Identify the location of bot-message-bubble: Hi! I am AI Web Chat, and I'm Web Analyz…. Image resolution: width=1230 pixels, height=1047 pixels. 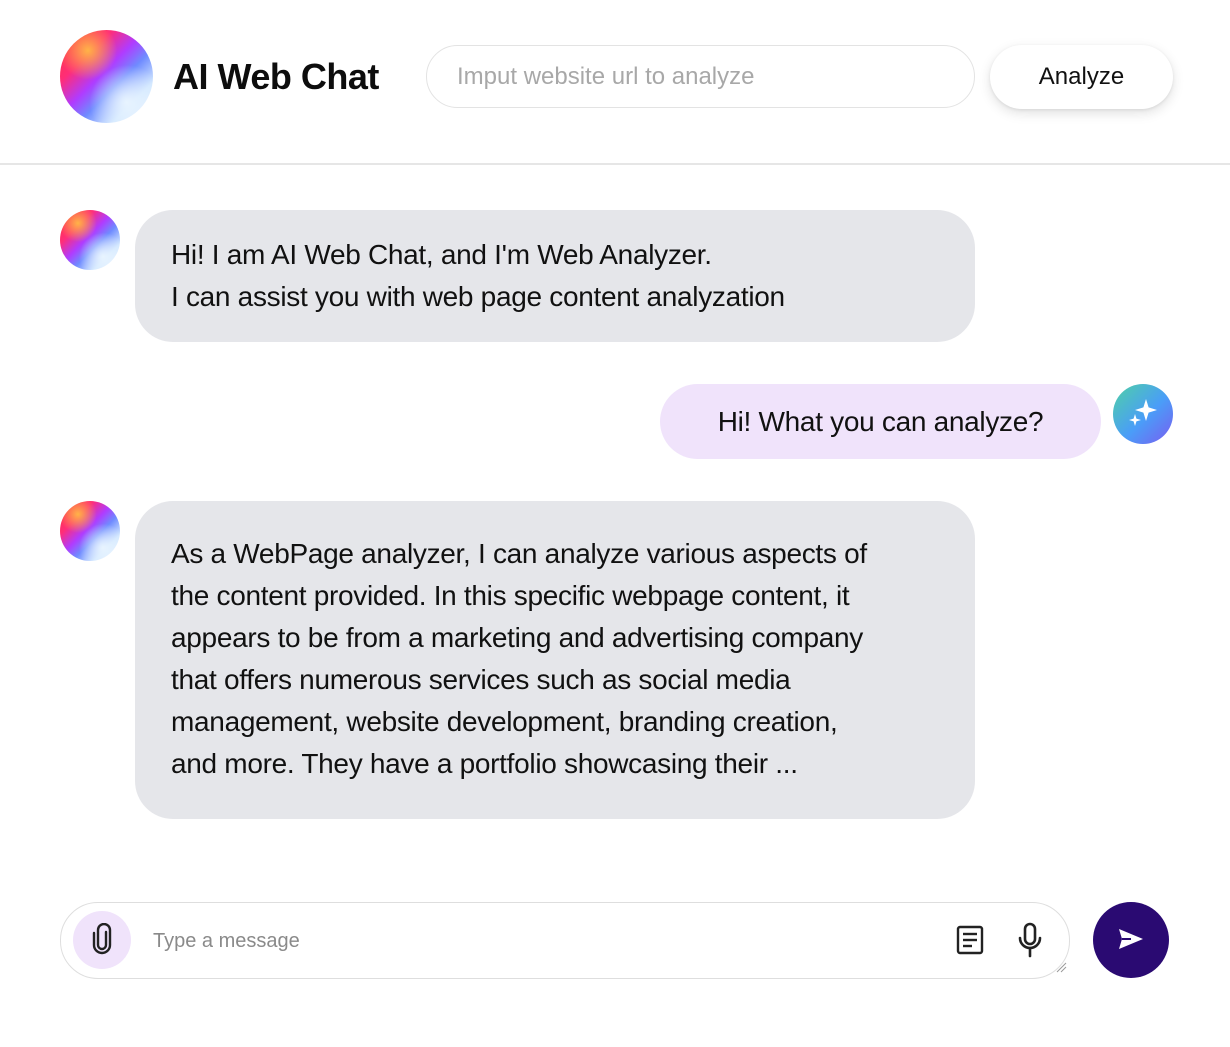
(555, 276).